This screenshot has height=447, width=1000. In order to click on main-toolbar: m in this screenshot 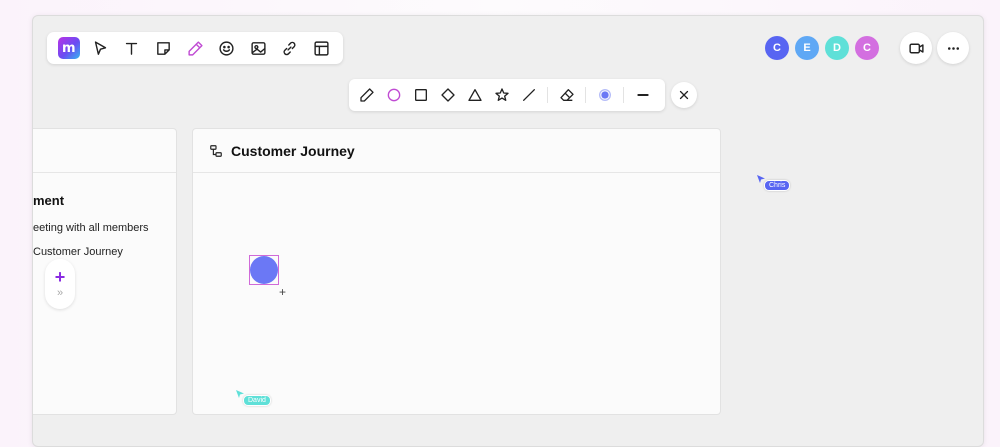, I will do `click(195, 48)`.